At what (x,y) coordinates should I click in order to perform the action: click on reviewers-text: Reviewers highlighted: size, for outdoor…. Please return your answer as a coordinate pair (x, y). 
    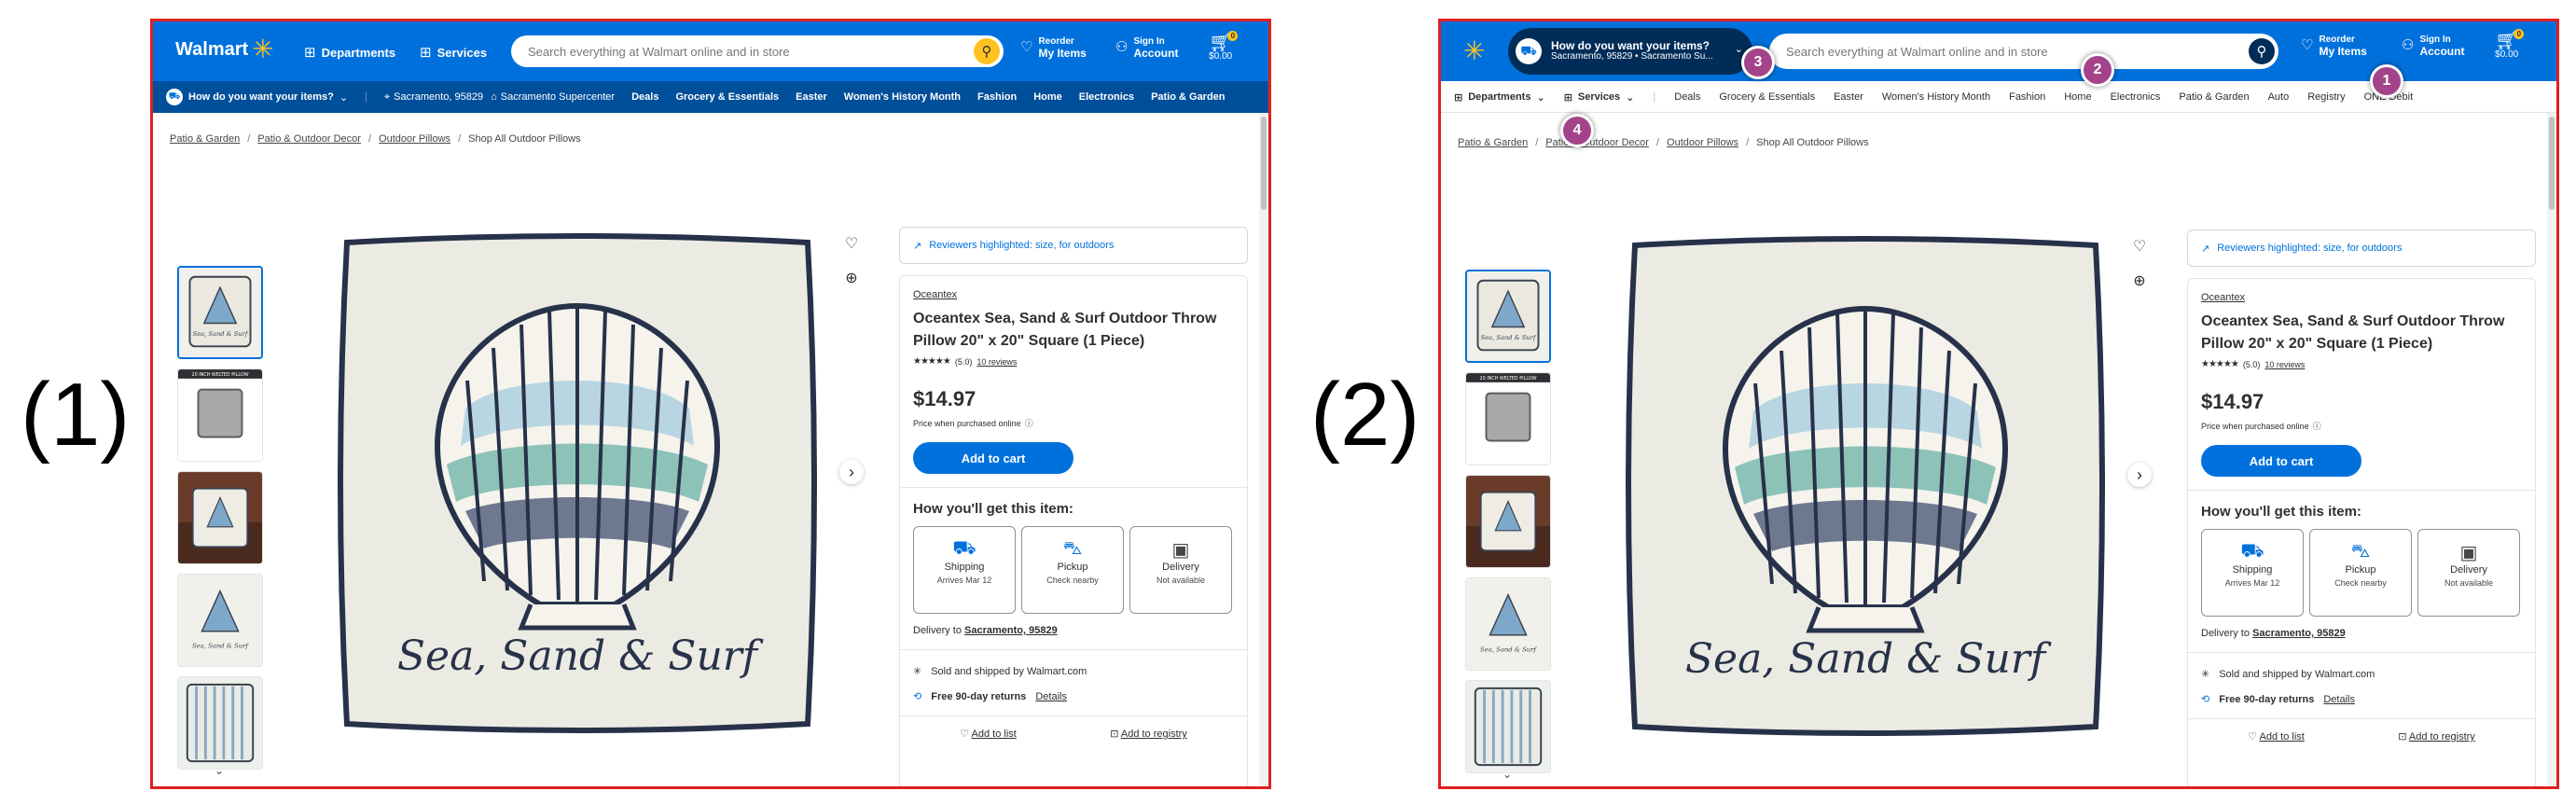
    Looking at the image, I should click on (1022, 246).